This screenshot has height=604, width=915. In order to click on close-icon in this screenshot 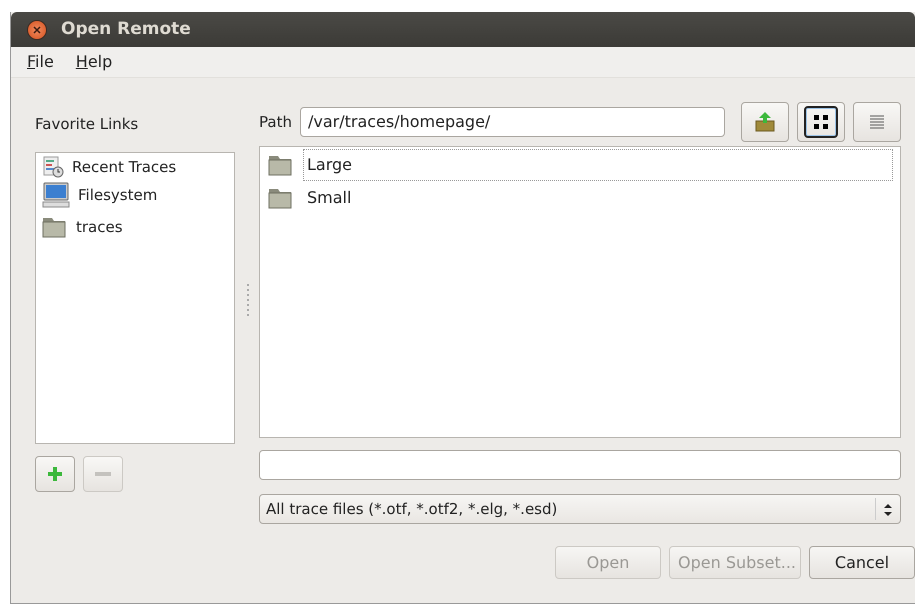, I will do `click(37, 30)`.